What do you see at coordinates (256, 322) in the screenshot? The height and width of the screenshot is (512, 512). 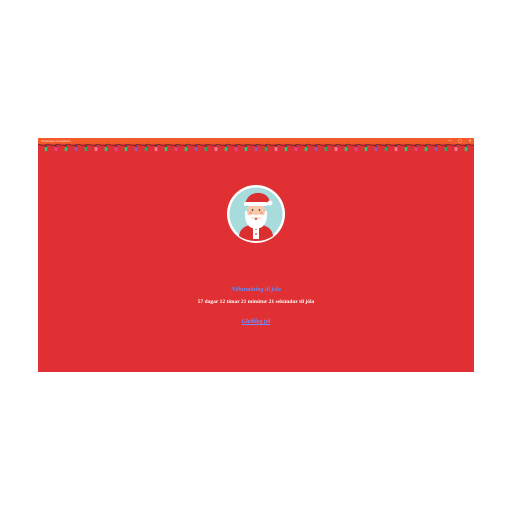 I see `merry-christmas-link: Gleðileg jól` at bounding box center [256, 322].